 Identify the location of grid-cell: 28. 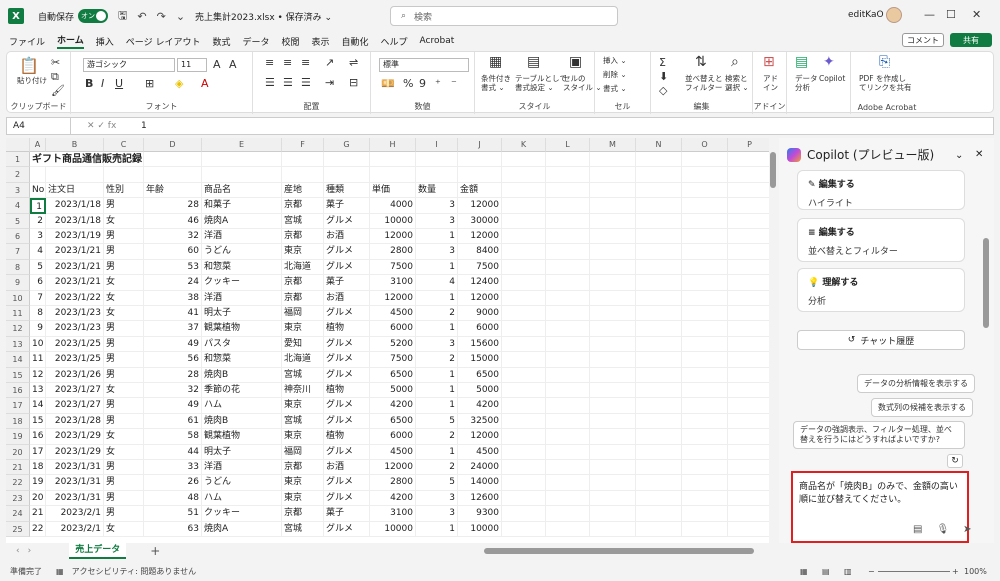
(173, 206).